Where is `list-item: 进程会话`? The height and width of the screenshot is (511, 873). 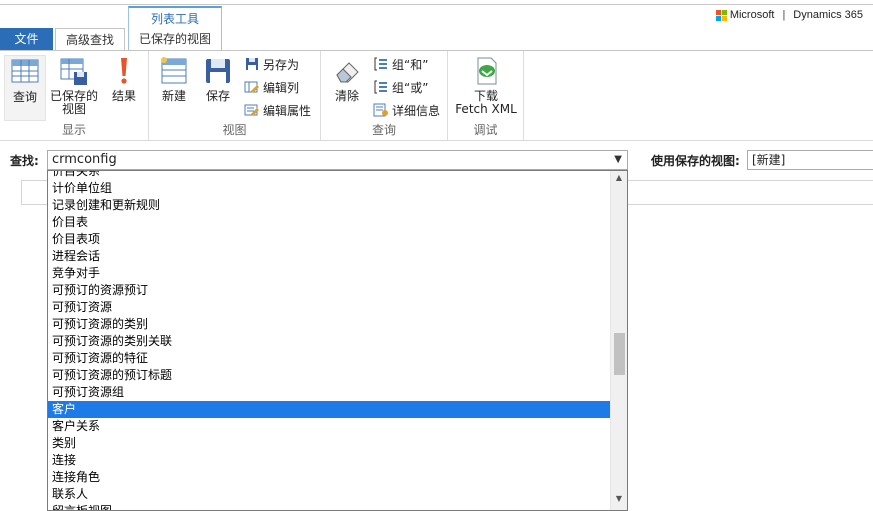
list-item: 进程会话 is located at coordinates (329, 256).